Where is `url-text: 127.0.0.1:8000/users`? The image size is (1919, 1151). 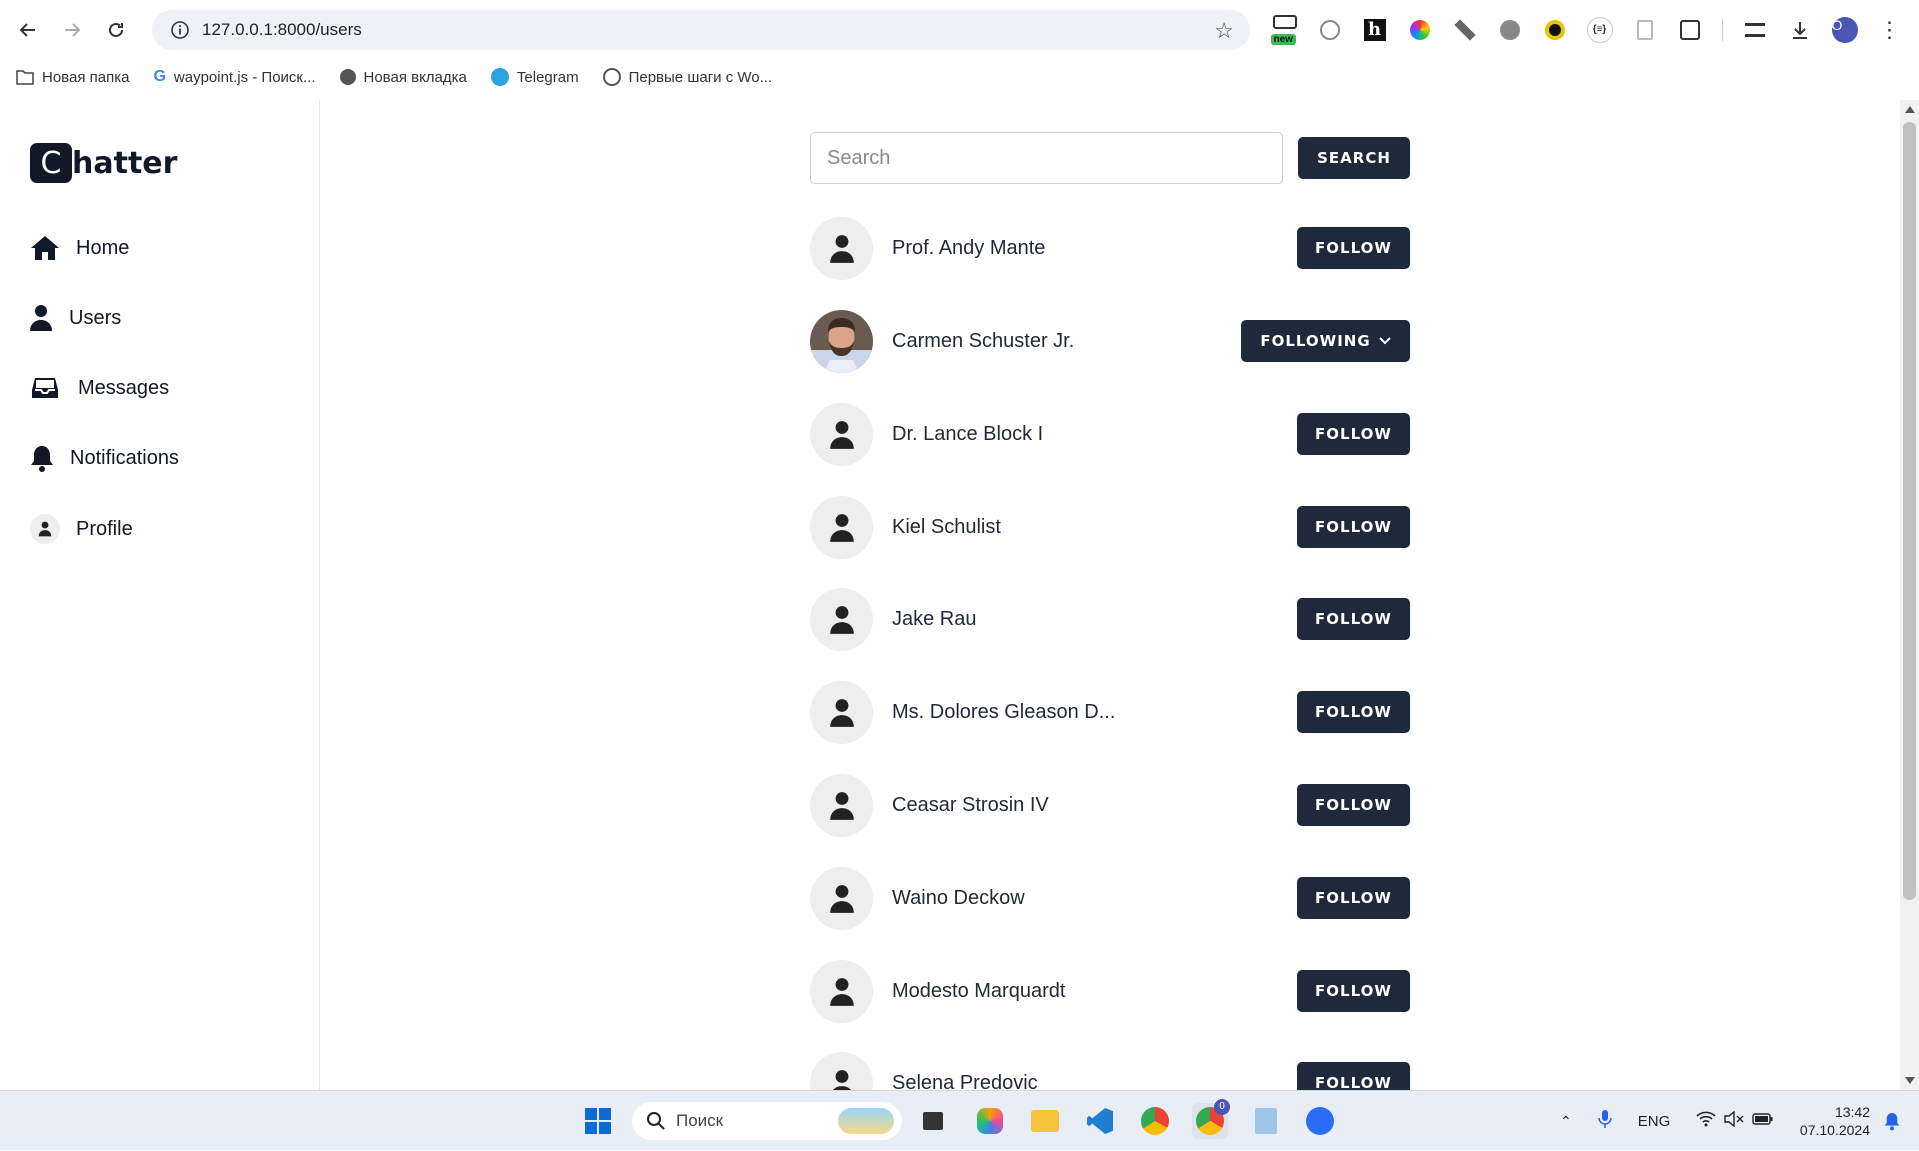 url-text: 127.0.0.1:8000/users is located at coordinates (282, 30).